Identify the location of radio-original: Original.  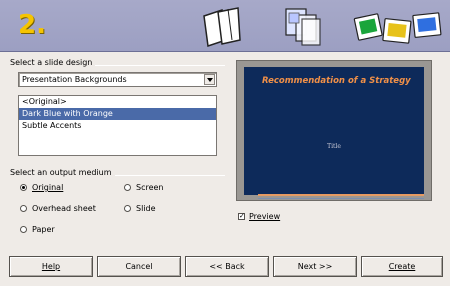
(41, 187).